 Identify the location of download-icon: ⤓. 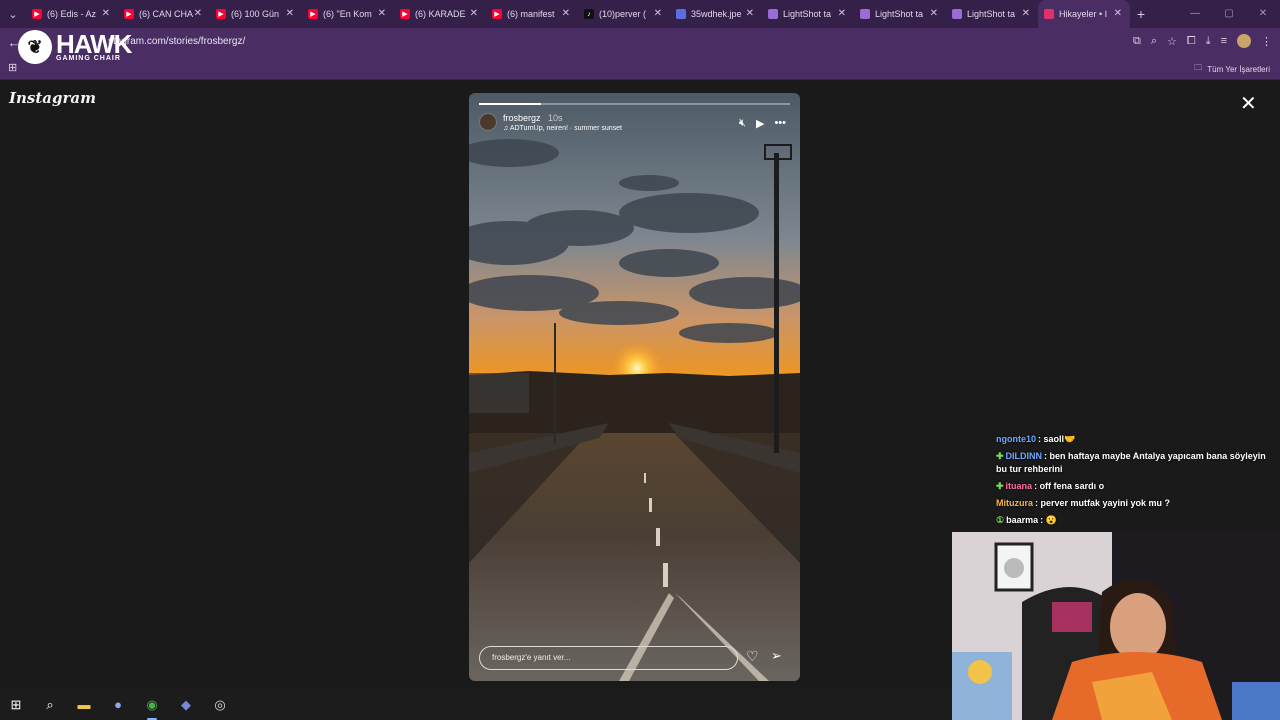
(1208, 41).